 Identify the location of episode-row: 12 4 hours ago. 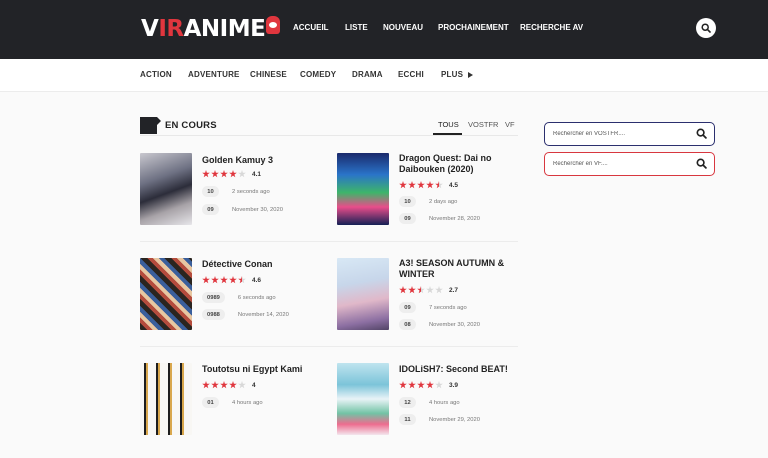
(429, 402).